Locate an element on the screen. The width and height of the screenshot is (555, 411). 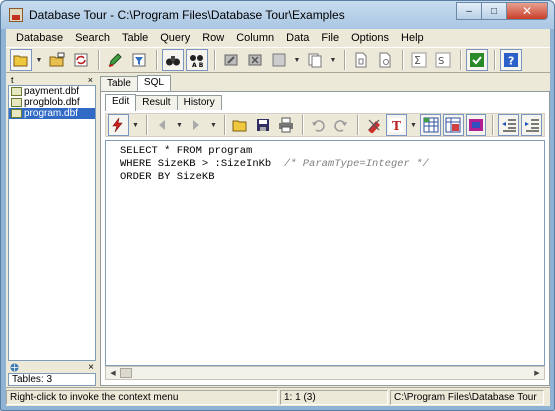
list-item: progblob.dbf is located at coordinates (52, 102).